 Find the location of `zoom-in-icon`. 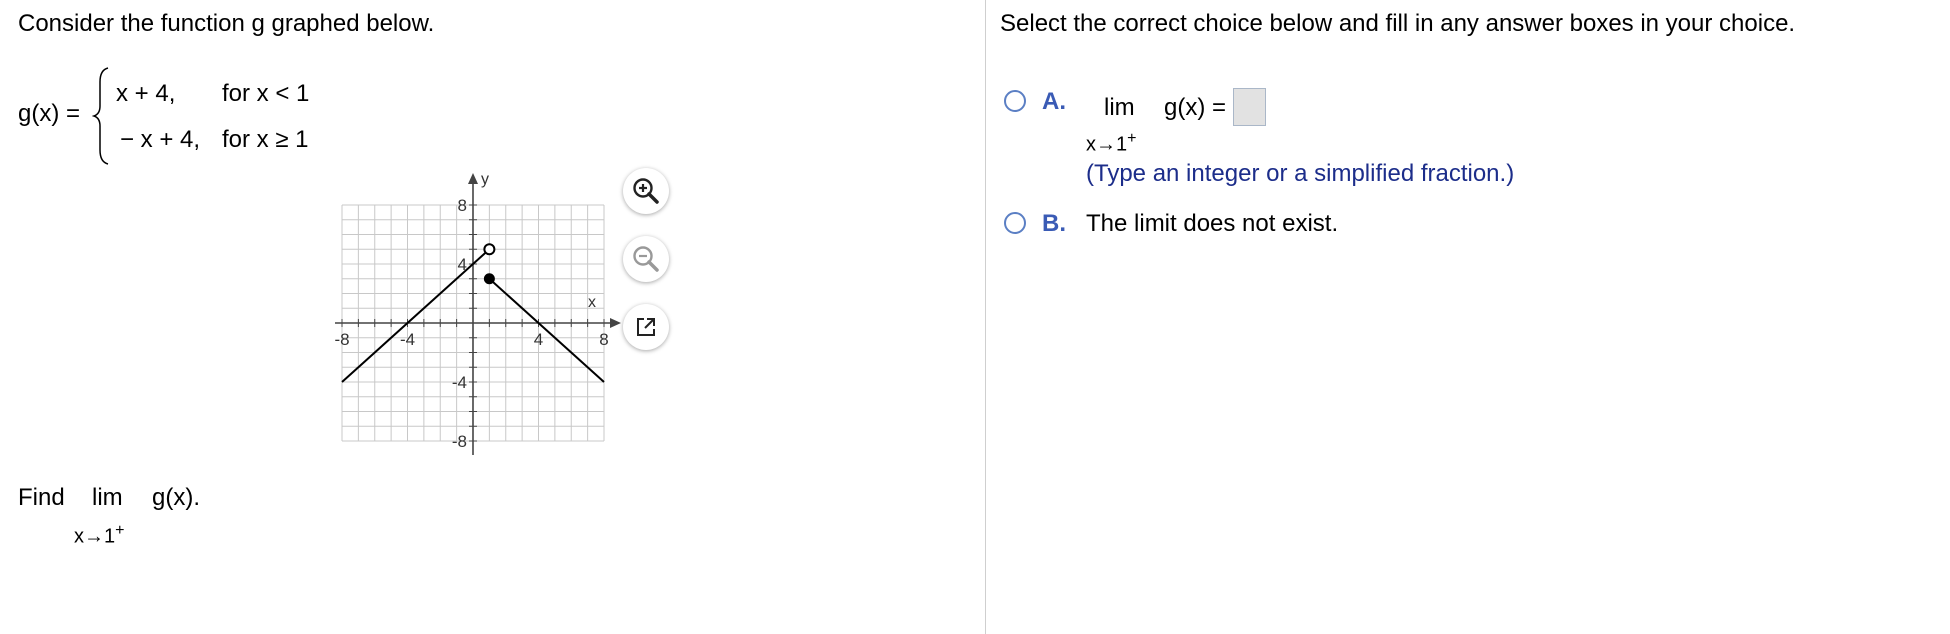

zoom-in-icon is located at coordinates (646, 191).